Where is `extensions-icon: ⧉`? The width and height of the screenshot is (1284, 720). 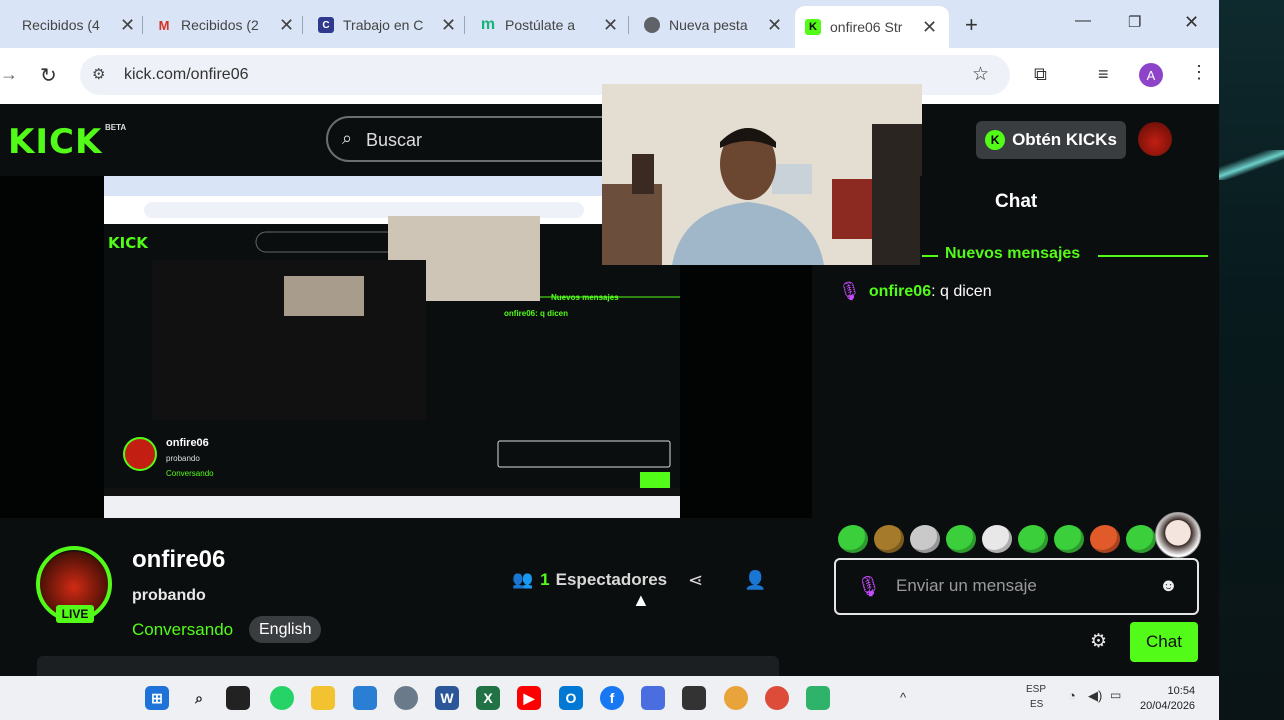 extensions-icon: ⧉ is located at coordinates (1040, 74).